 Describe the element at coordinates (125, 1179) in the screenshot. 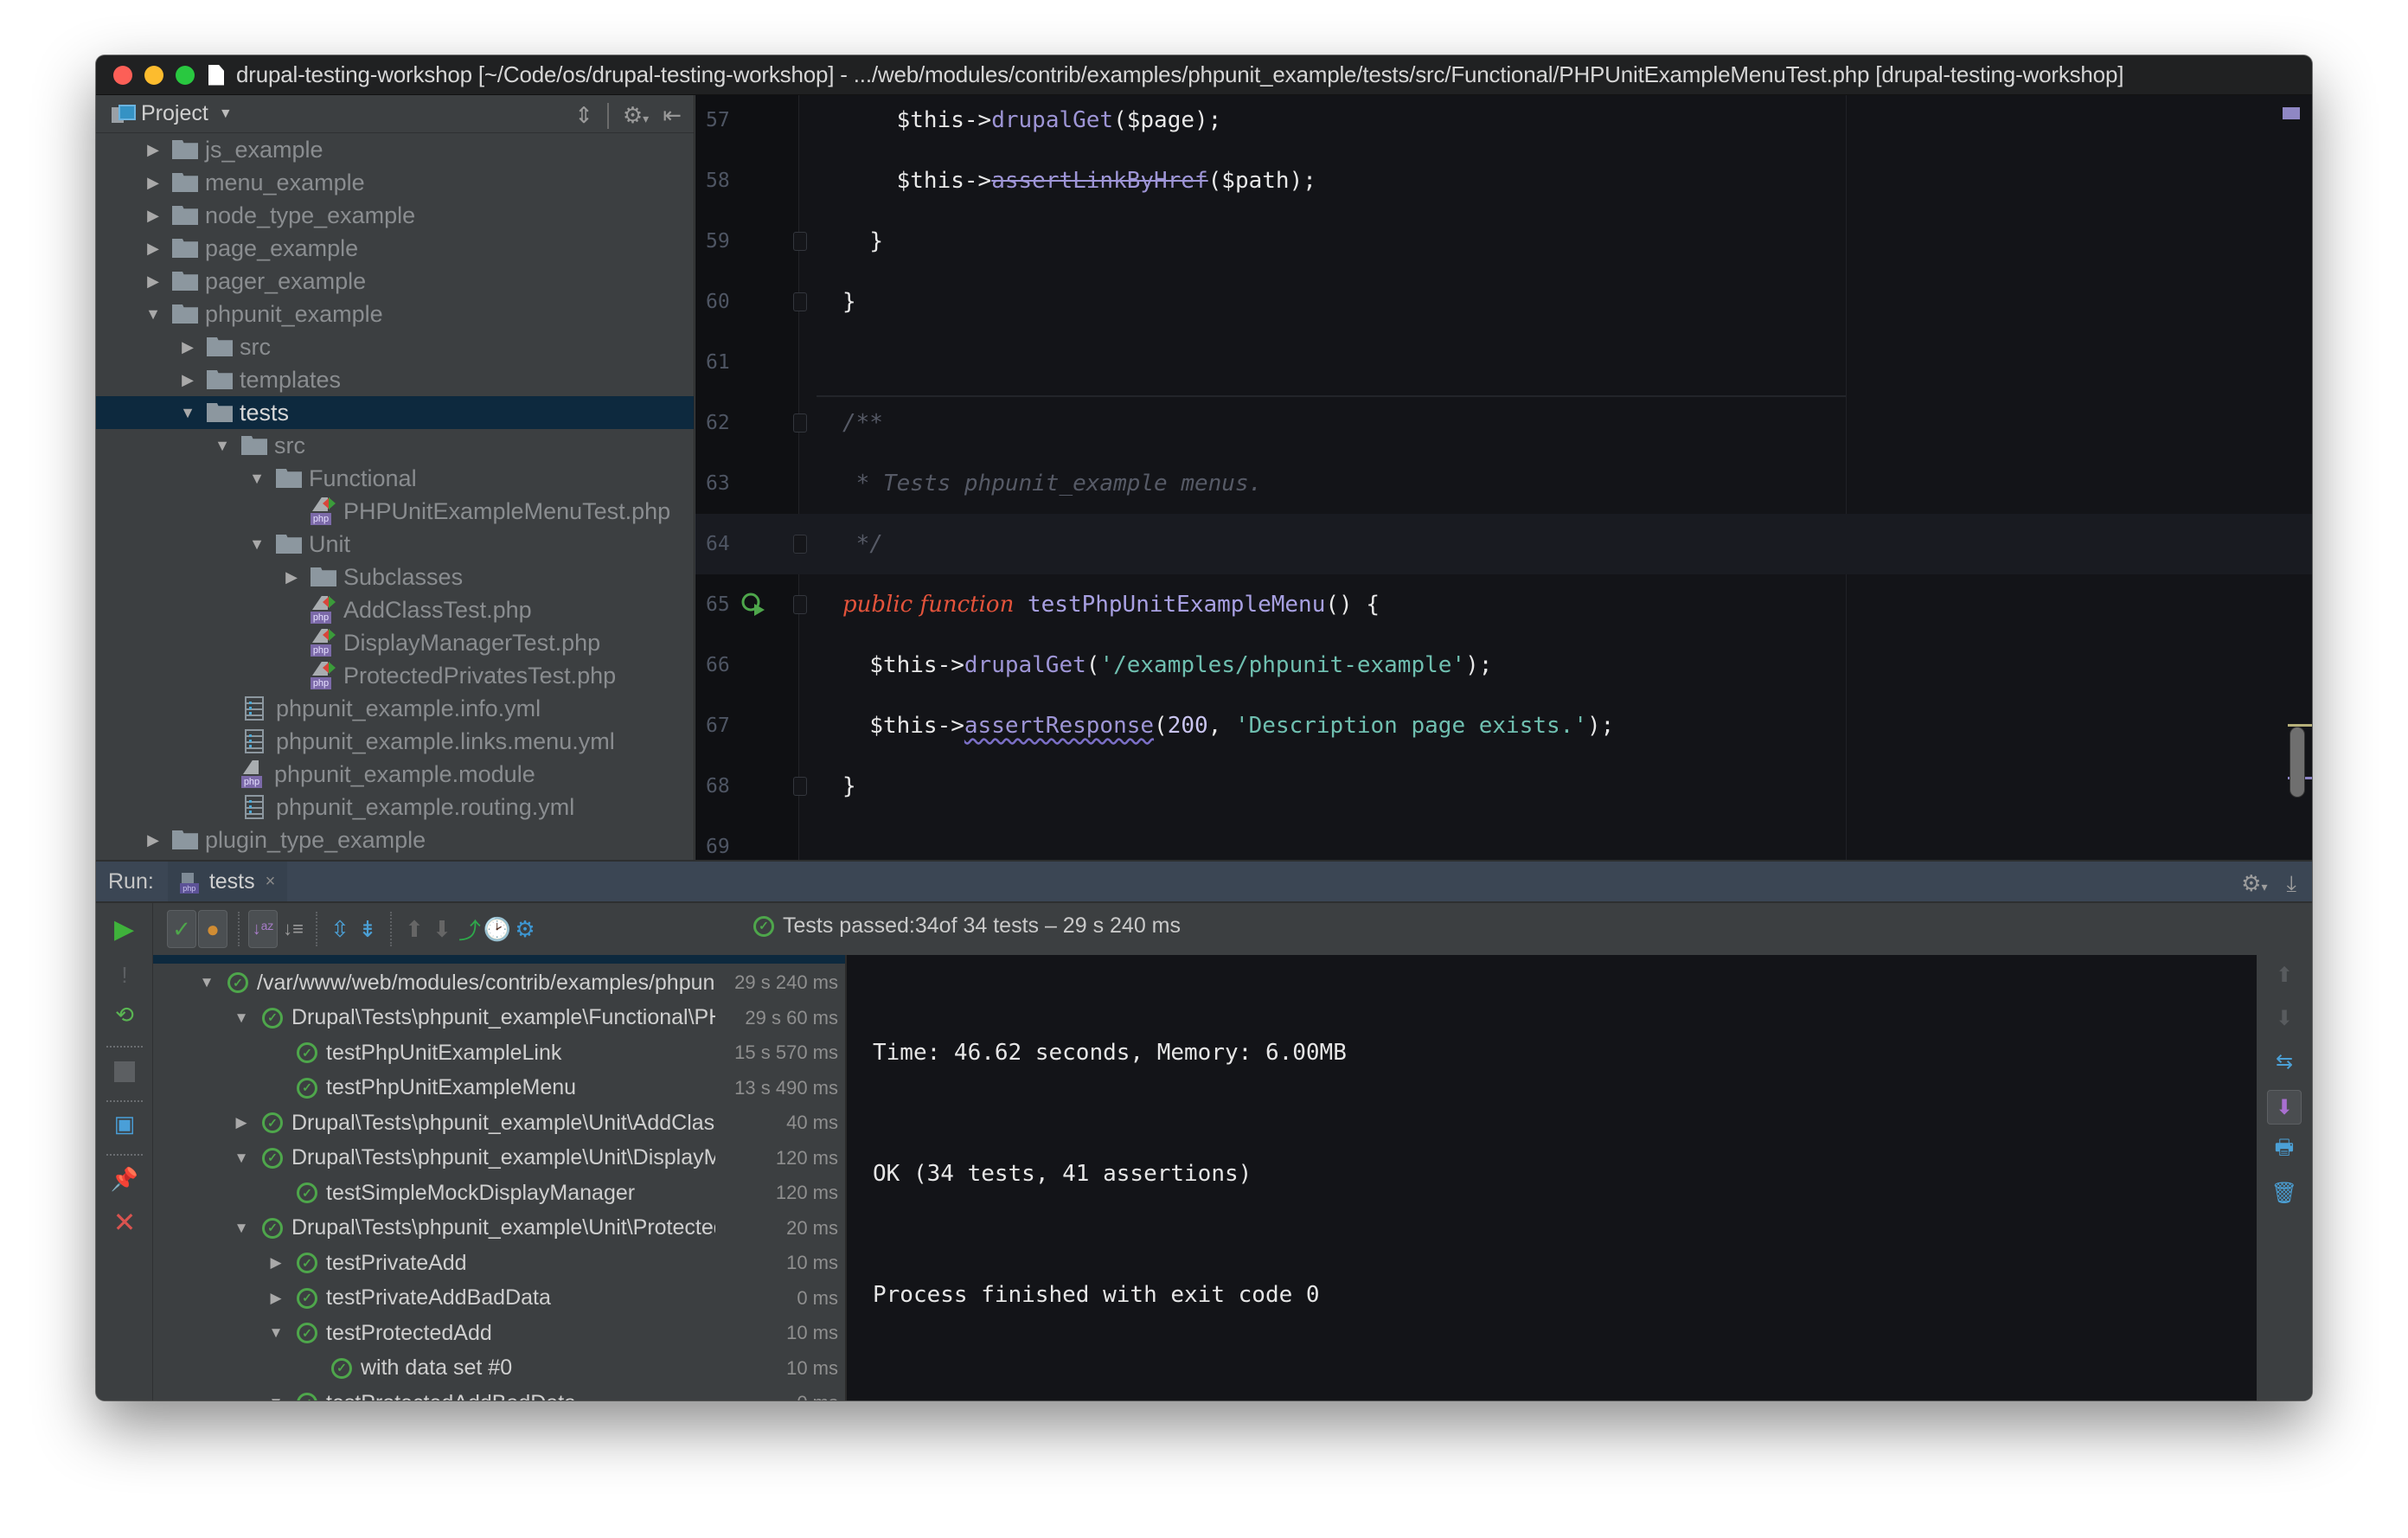

I see `pin-tab-icon: 📌` at that location.